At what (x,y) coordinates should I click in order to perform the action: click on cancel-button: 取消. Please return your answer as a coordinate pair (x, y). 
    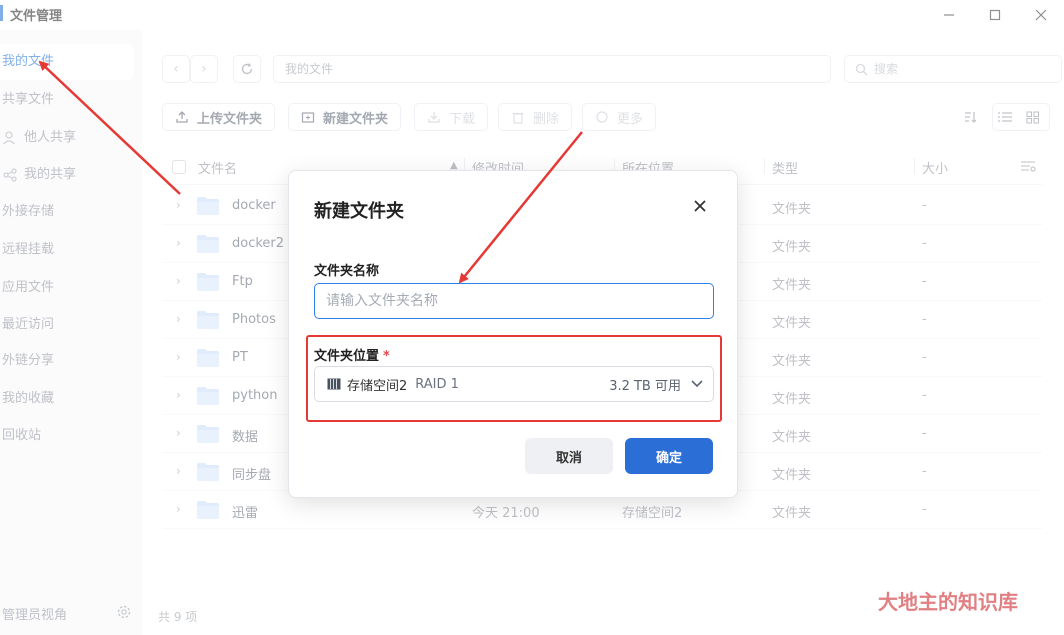
    Looking at the image, I should click on (569, 456).